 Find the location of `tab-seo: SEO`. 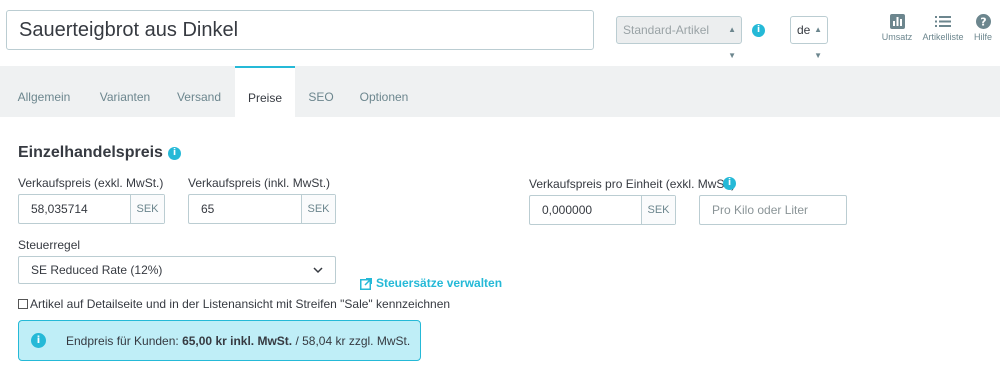

tab-seo: SEO is located at coordinates (321, 91).